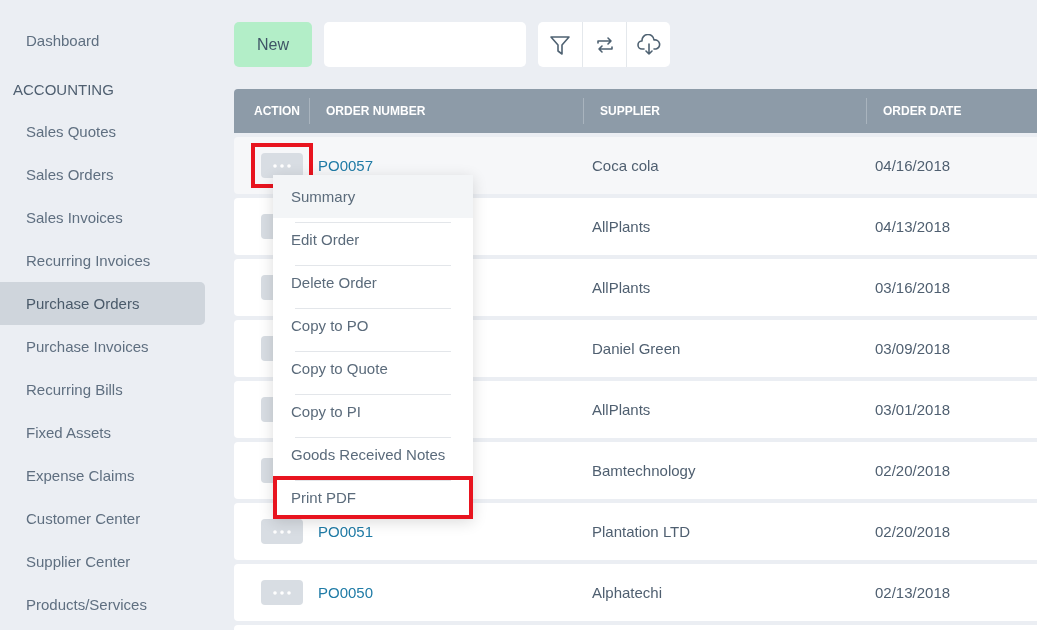  I want to click on order-number-link: PO0057, so click(341, 165).